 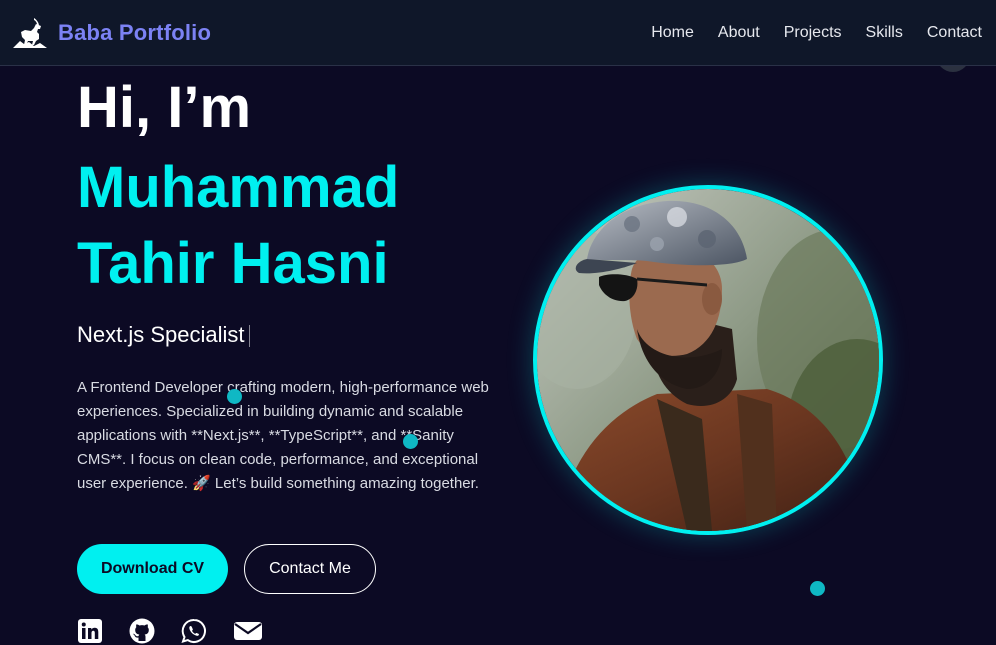 What do you see at coordinates (310, 569) in the screenshot?
I see `contact-me-button: Contact Me` at bounding box center [310, 569].